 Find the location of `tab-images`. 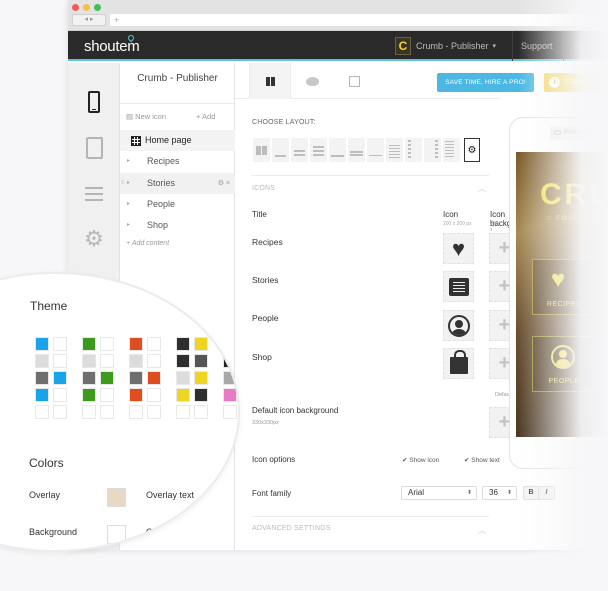

tab-images is located at coordinates (354, 81).